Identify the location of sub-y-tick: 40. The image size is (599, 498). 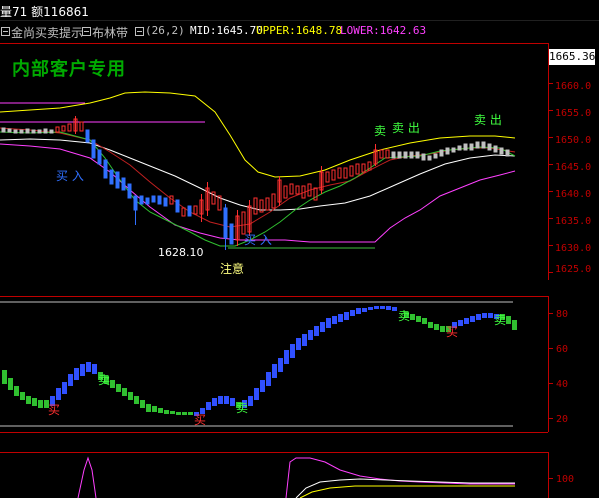
(562, 384).